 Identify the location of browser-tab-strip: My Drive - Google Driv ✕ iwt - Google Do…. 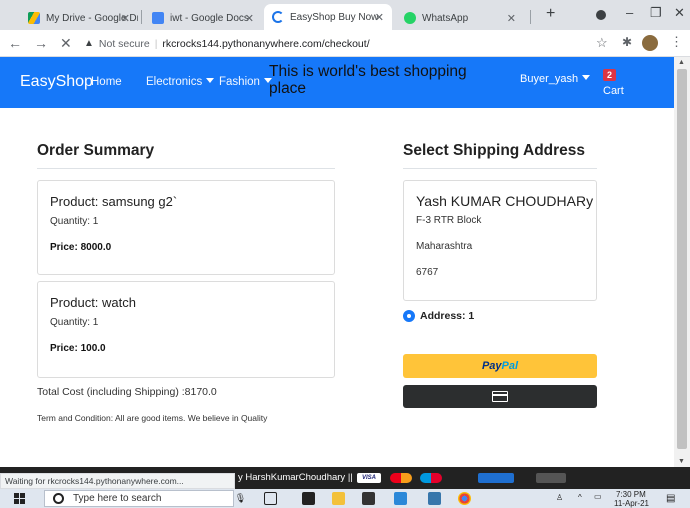
(345, 15).